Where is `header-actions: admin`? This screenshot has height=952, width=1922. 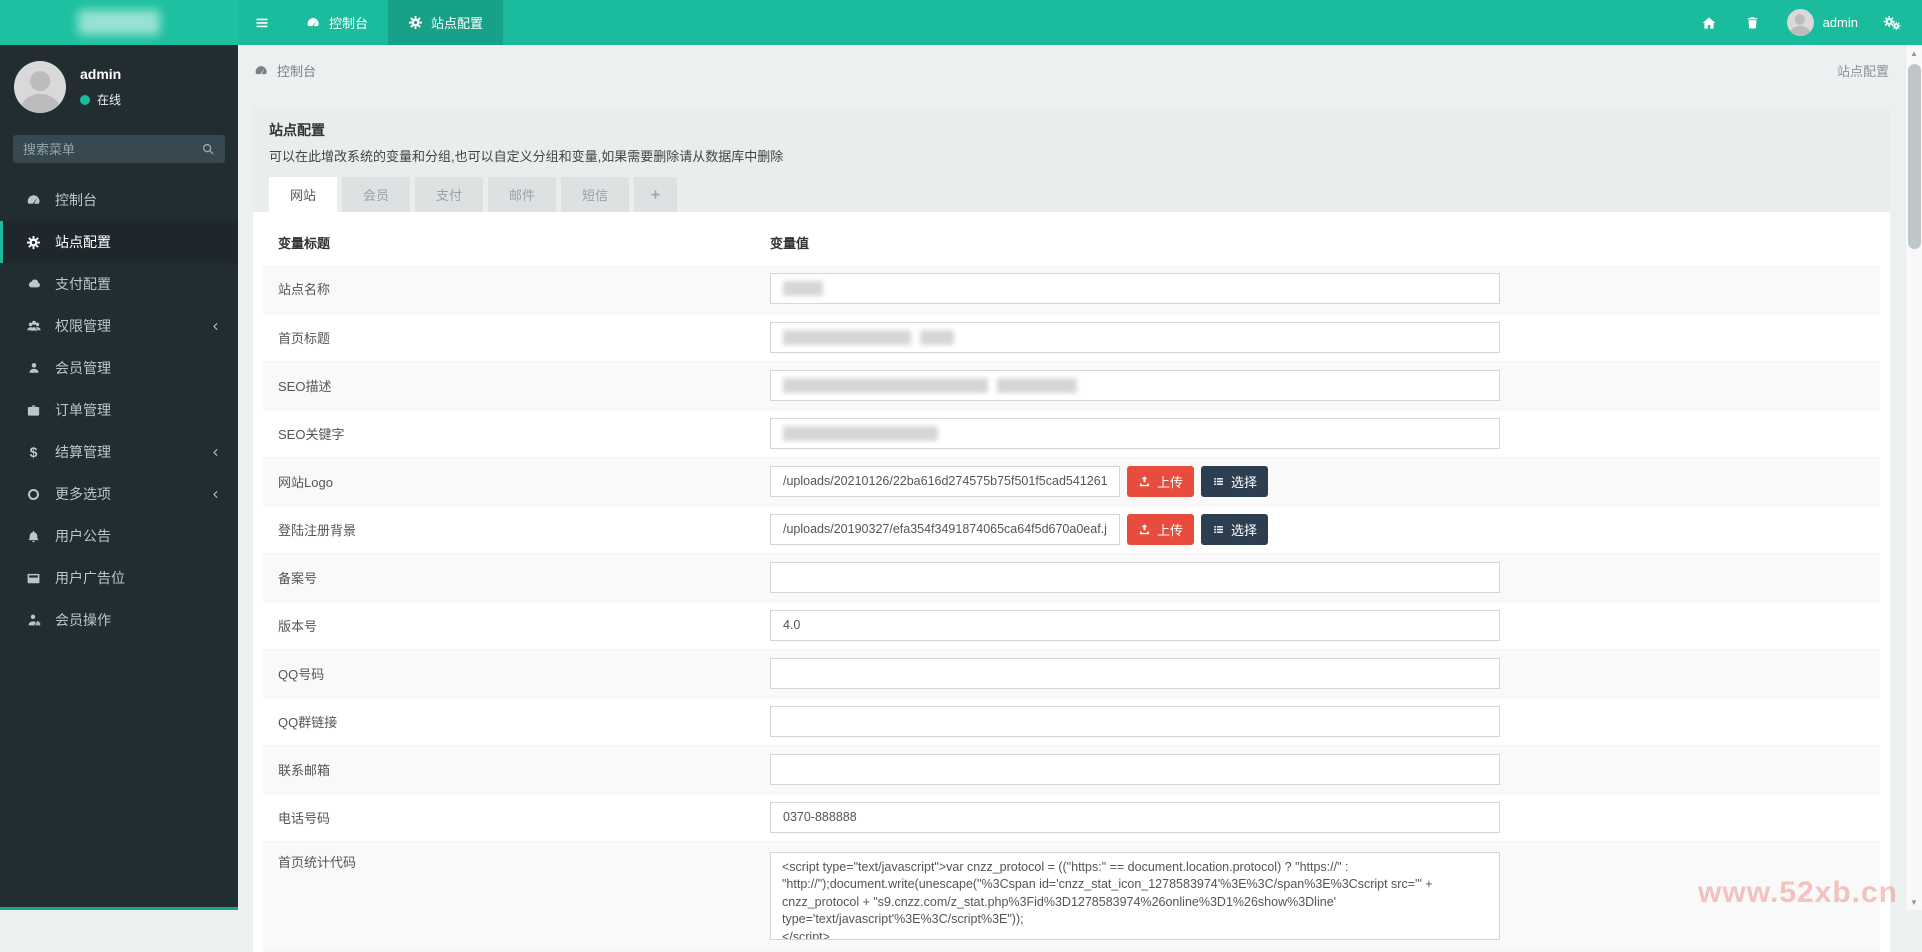 header-actions: admin is located at coordinates (1804, 22).